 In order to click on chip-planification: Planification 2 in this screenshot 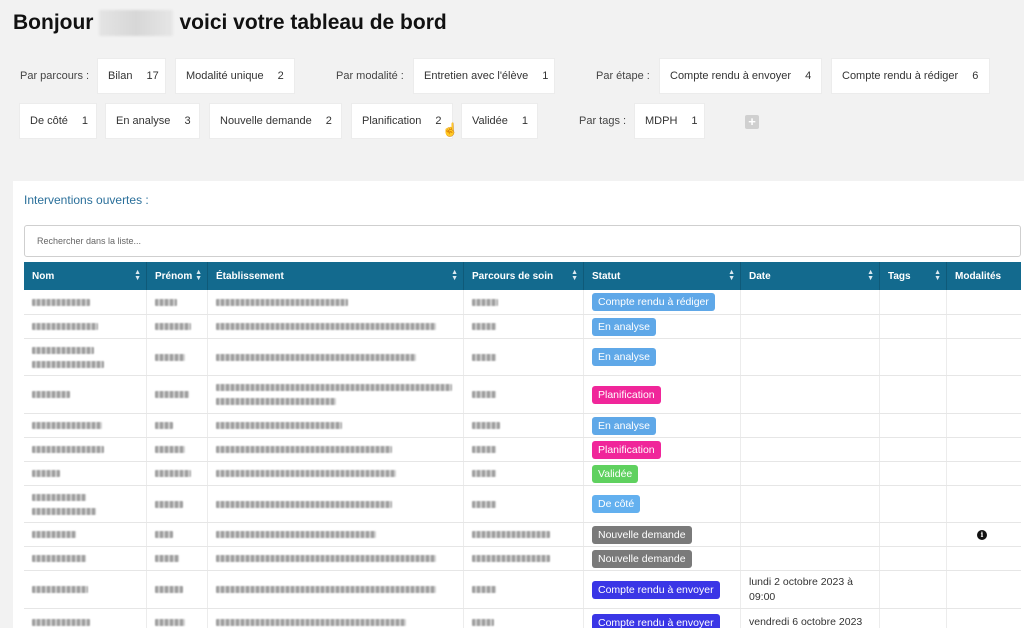, I will do `click(402, 121)`.